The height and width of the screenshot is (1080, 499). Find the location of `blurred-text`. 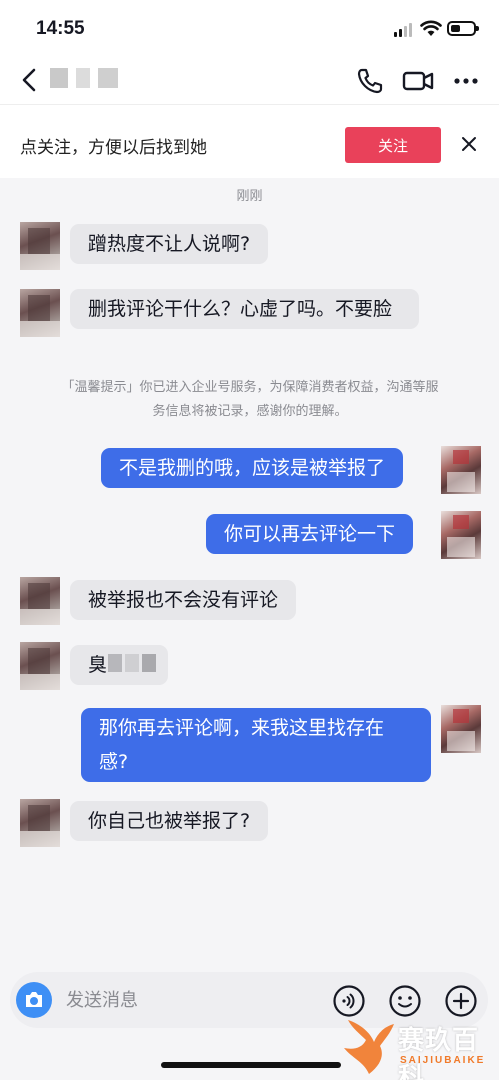

blurred-text is located at coordinates (132, 663).